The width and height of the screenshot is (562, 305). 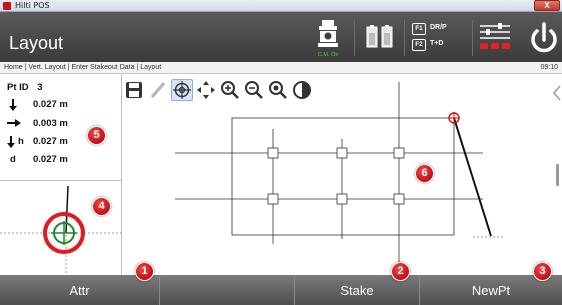 I want to click on callout-badge-1: 1, so click(x=144, y=271).